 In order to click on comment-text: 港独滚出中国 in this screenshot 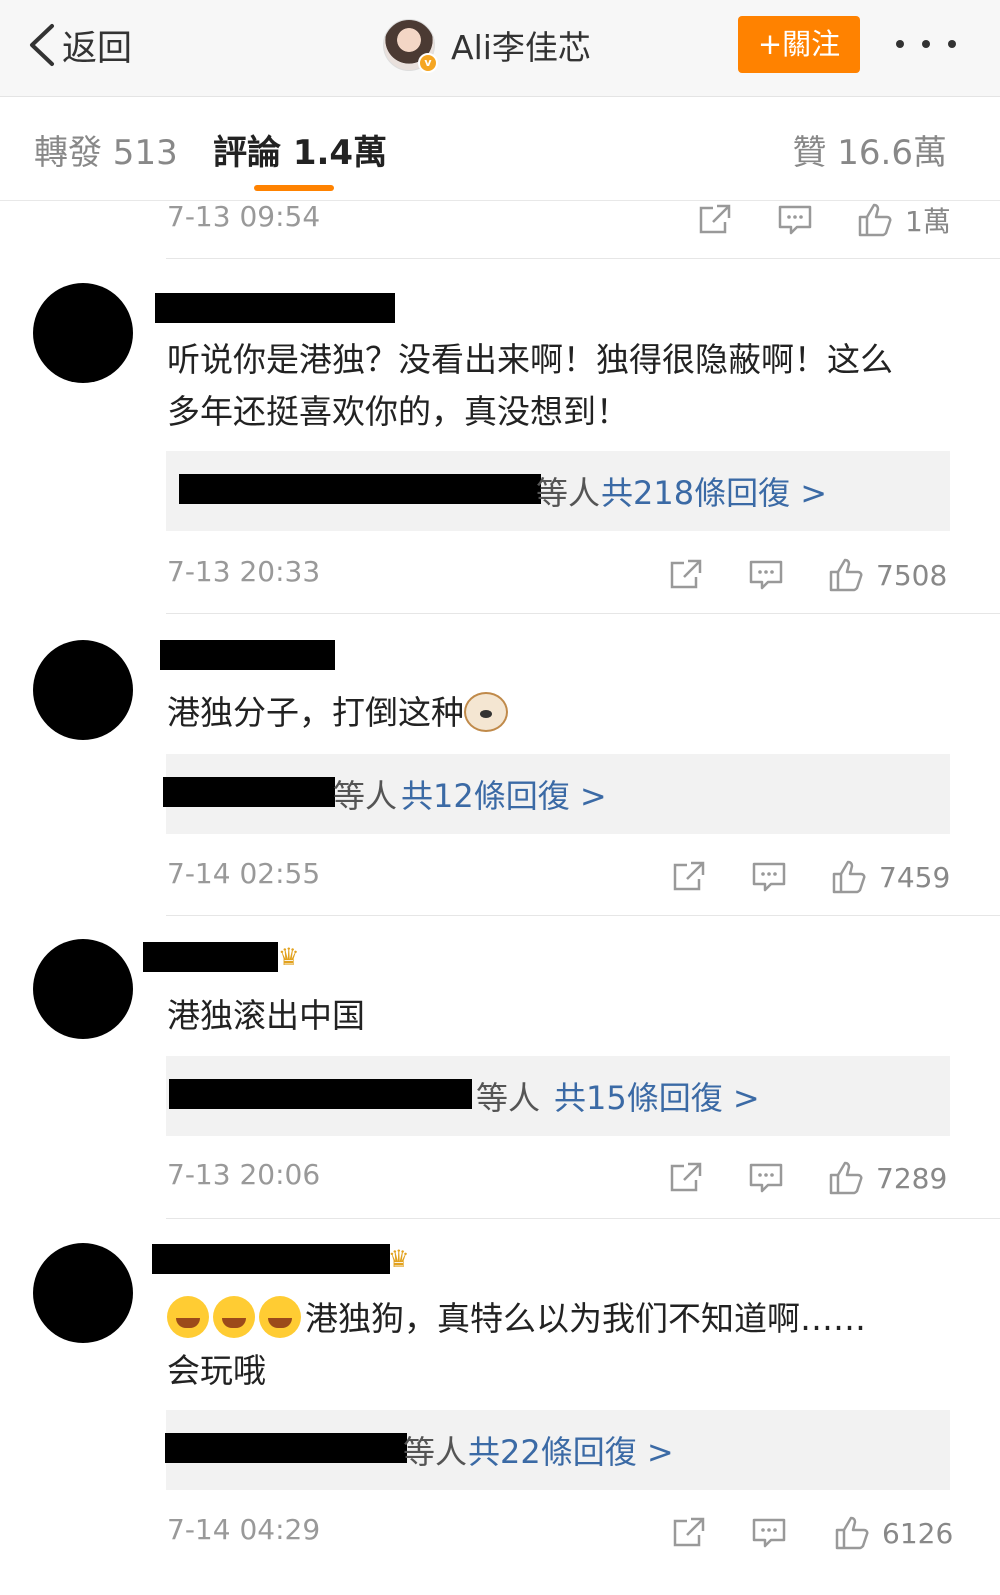, I will do `click(266, 1015)`.